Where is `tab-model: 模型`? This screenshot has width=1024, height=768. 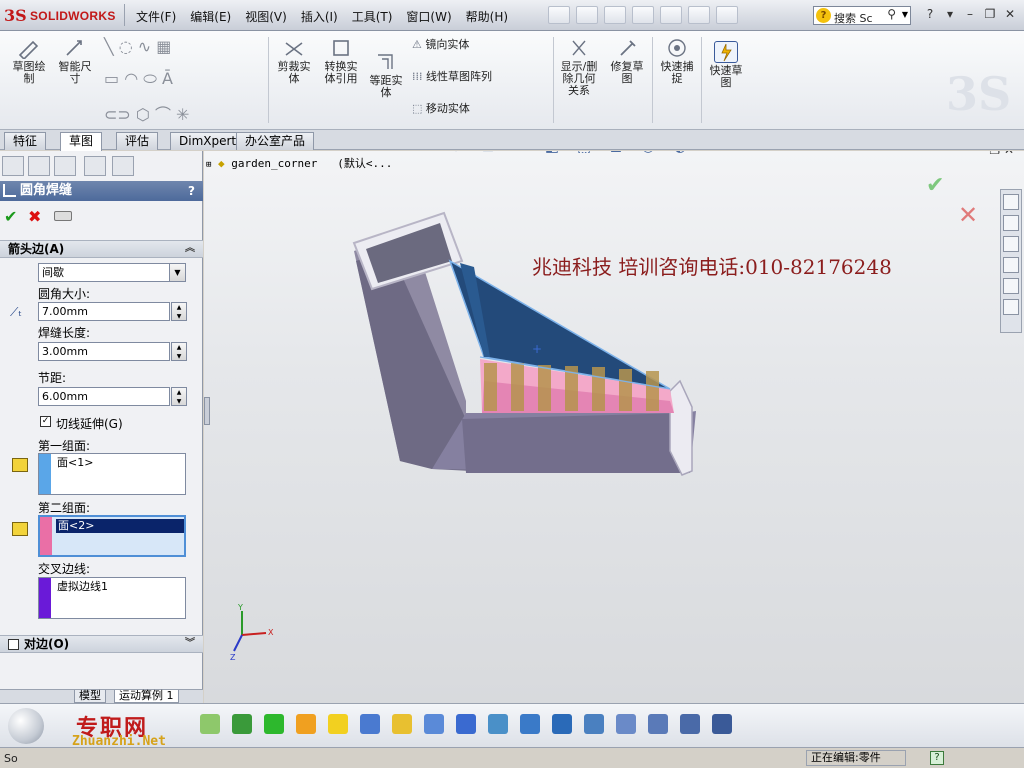
tab-model: 模型 is located at coordinates (90, 696).